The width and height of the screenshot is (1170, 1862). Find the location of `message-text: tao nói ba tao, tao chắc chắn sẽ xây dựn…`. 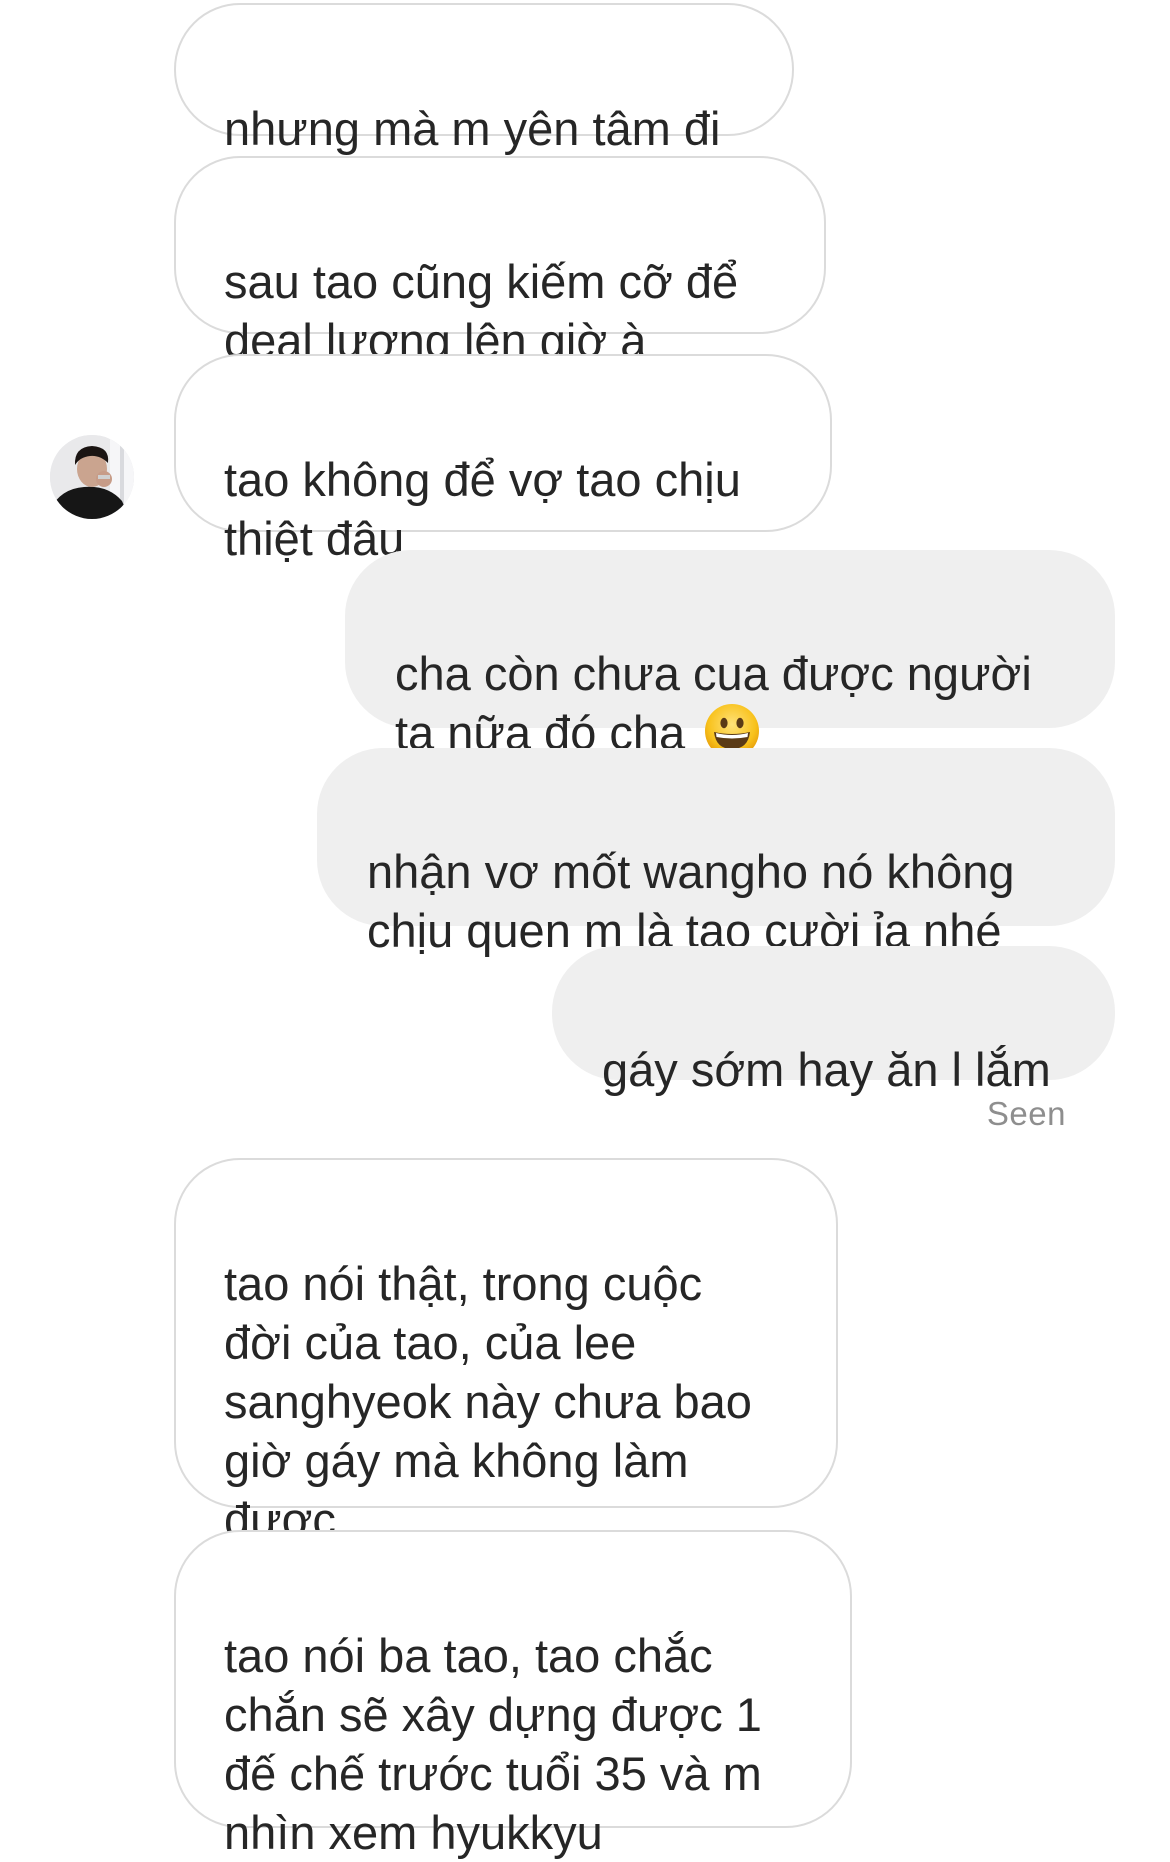

message-text: tao nói ba tao, tao chắc chắn sẽ xây dựn… is located at coordinates (493, 1744).